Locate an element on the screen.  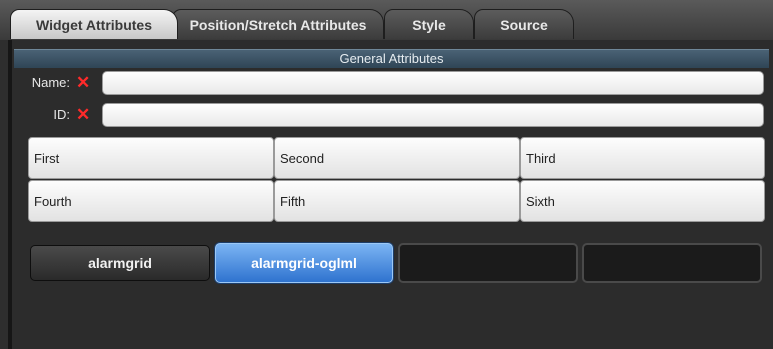
tab-label: Style is located at coordinates (429, 24).